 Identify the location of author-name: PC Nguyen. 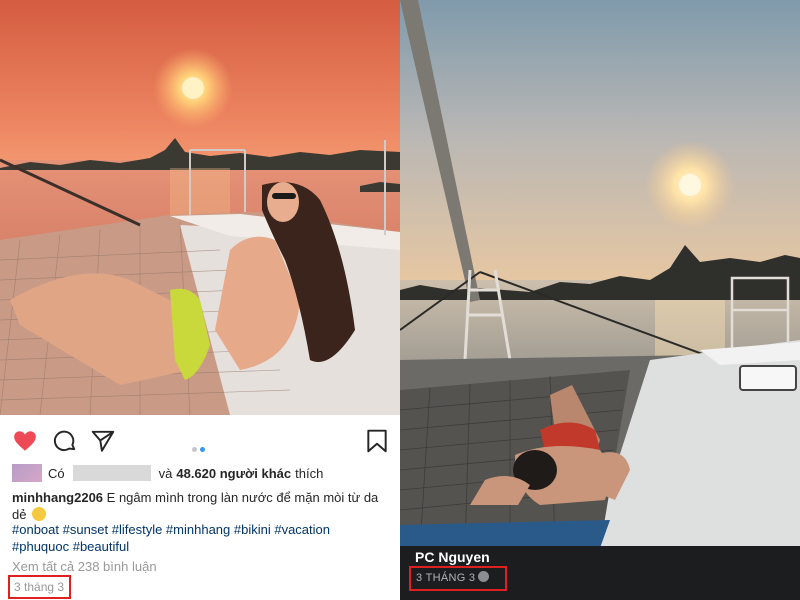
(452, 557).